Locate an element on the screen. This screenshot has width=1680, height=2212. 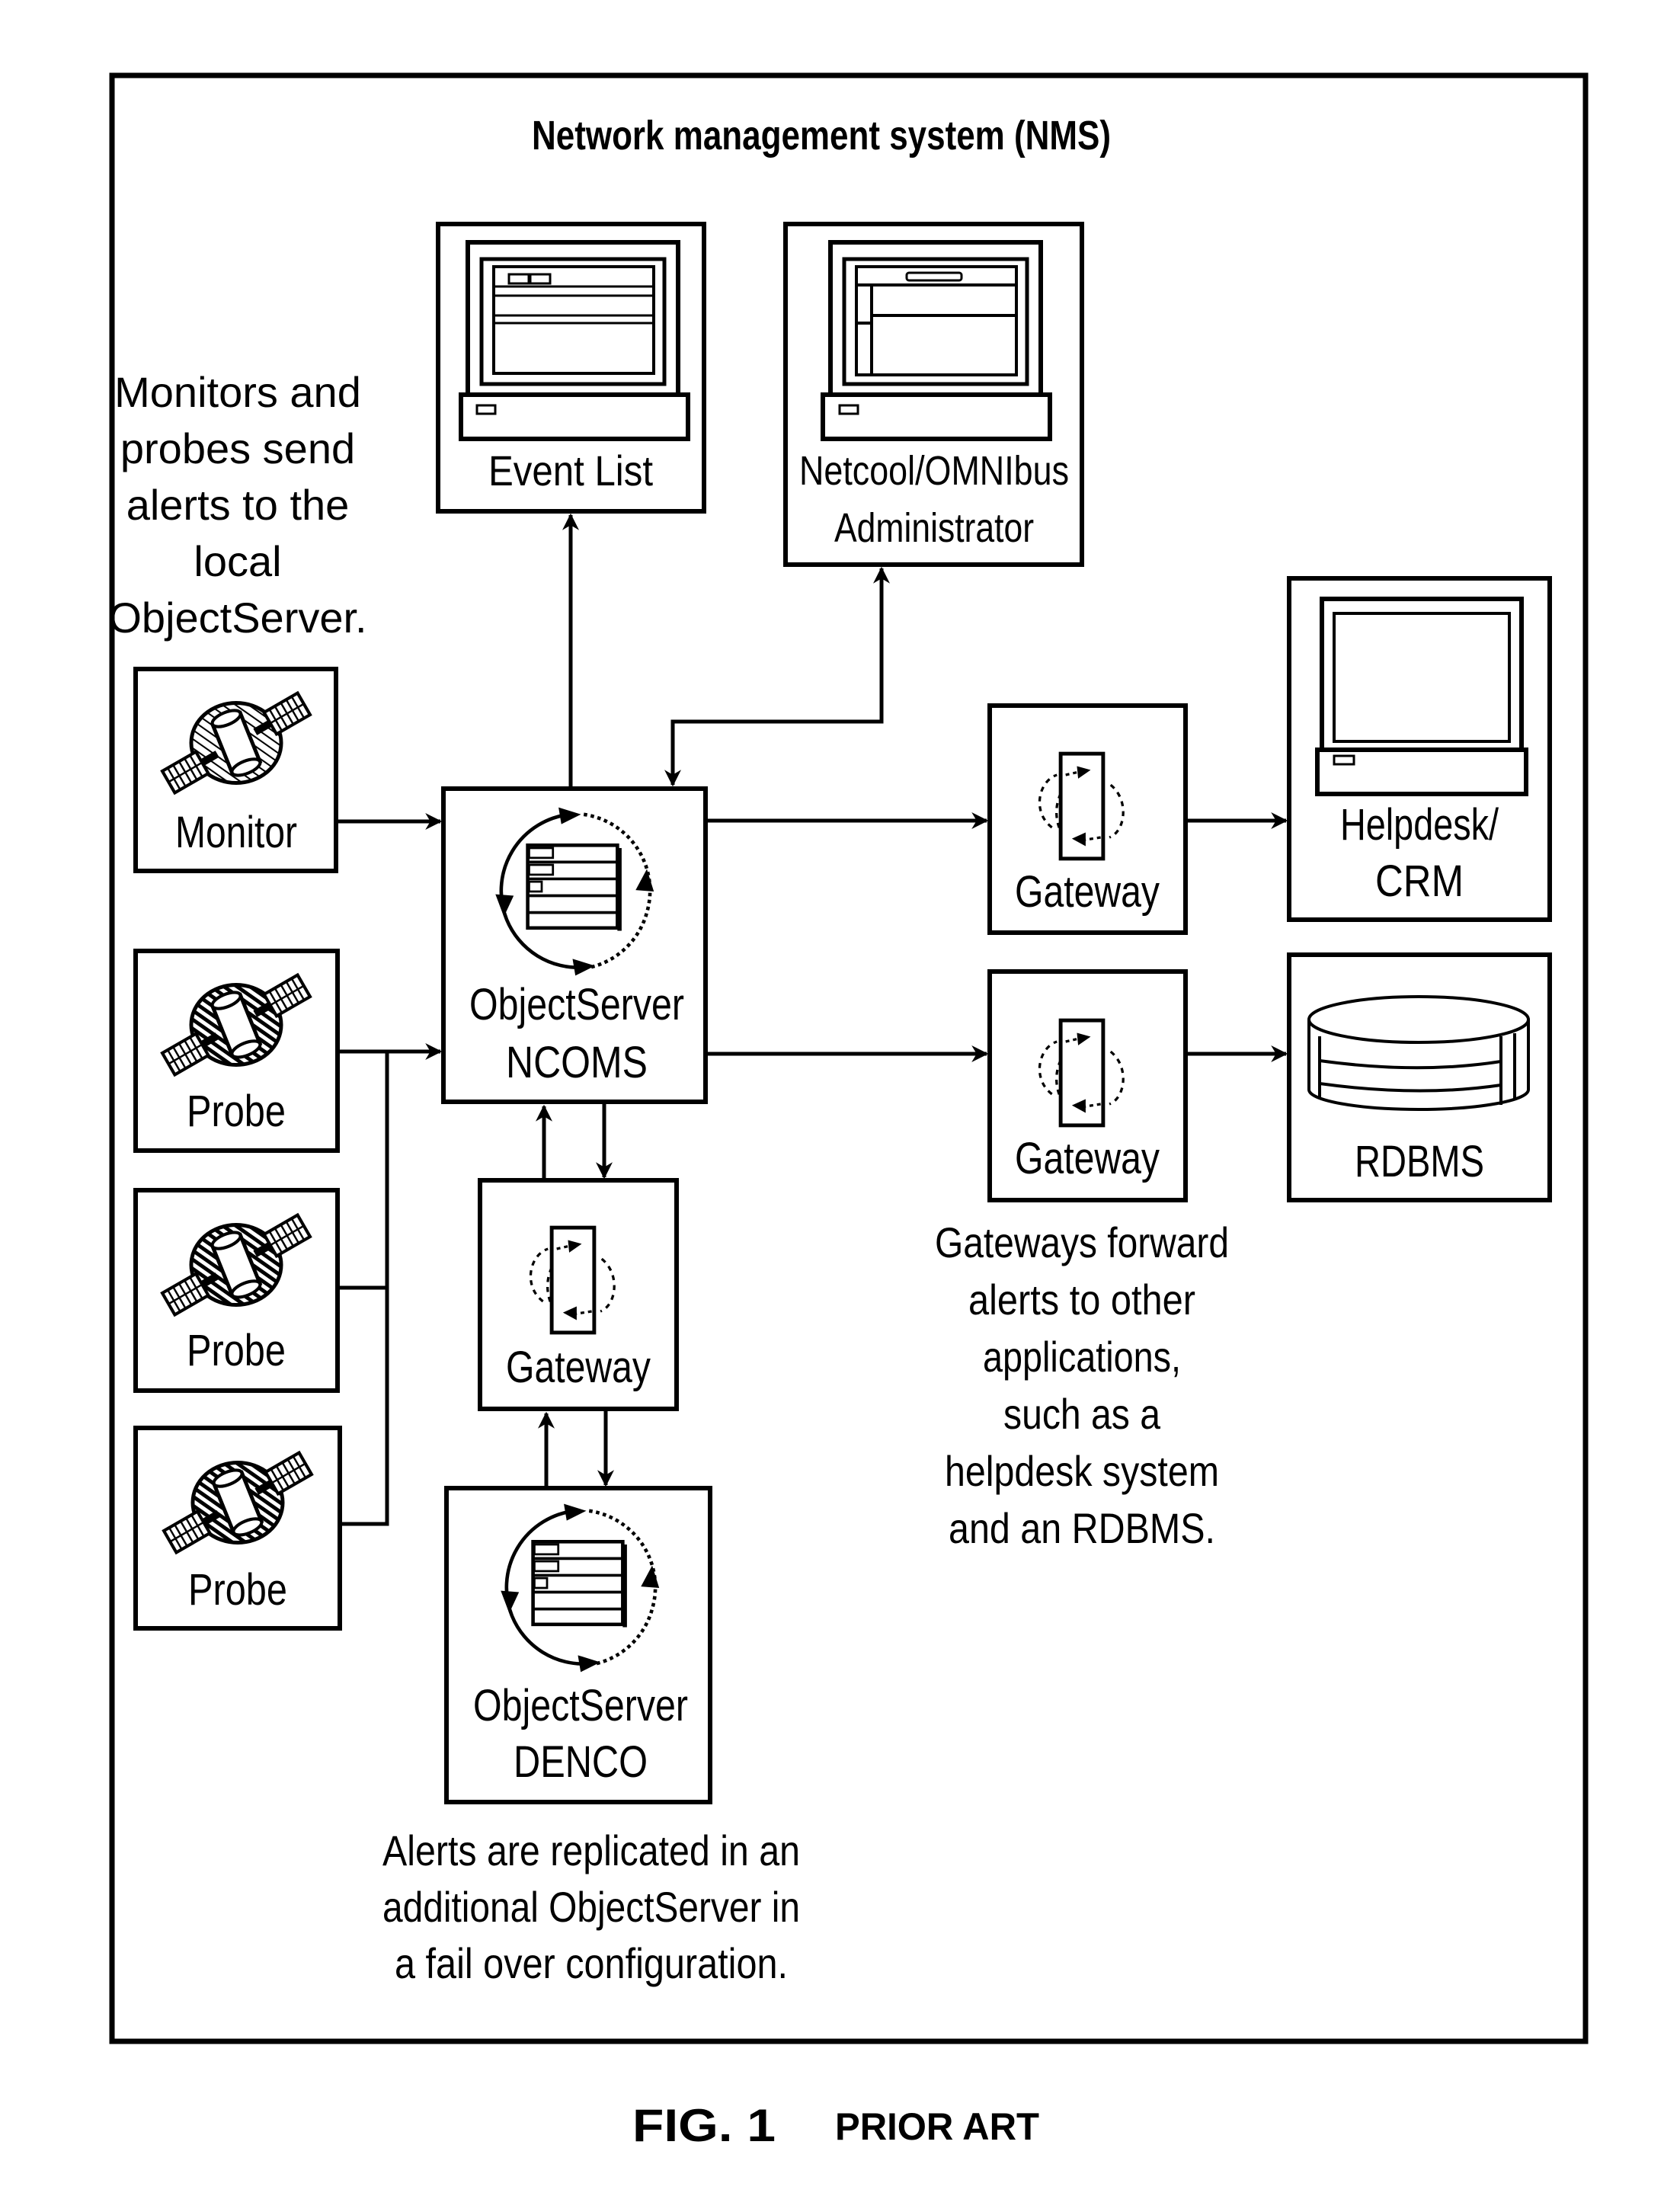
note-line: local is located at coordinates (237, 561).